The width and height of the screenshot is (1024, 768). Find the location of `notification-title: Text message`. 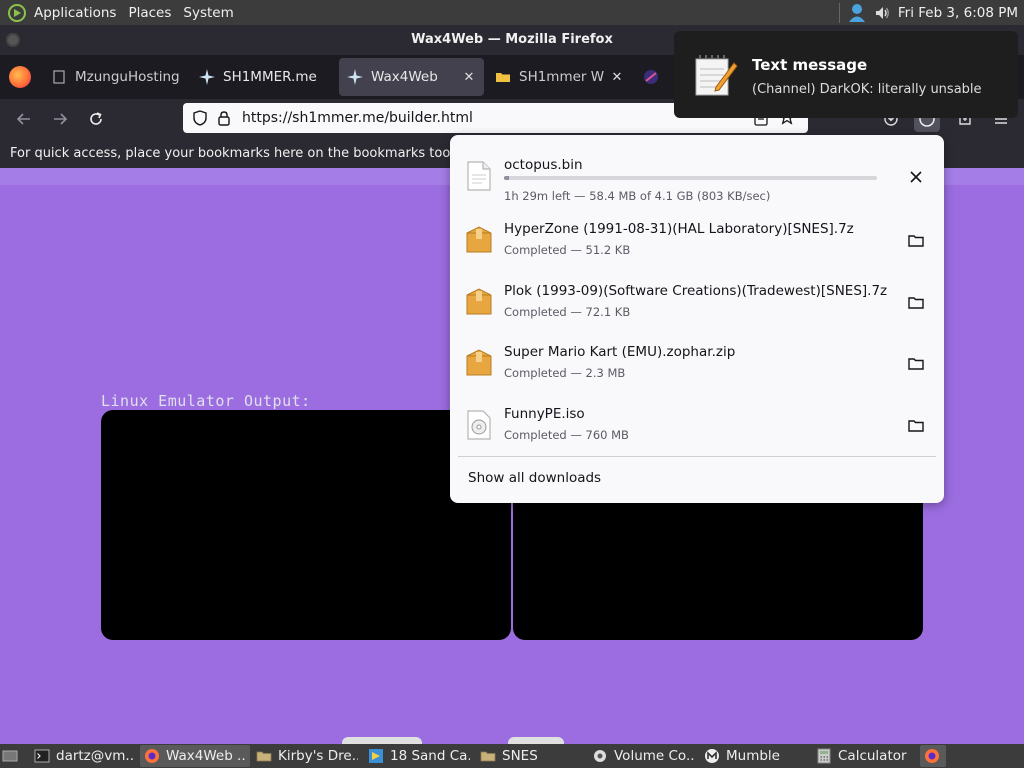

notification-title: Text message is located at coordinates (810, 65).